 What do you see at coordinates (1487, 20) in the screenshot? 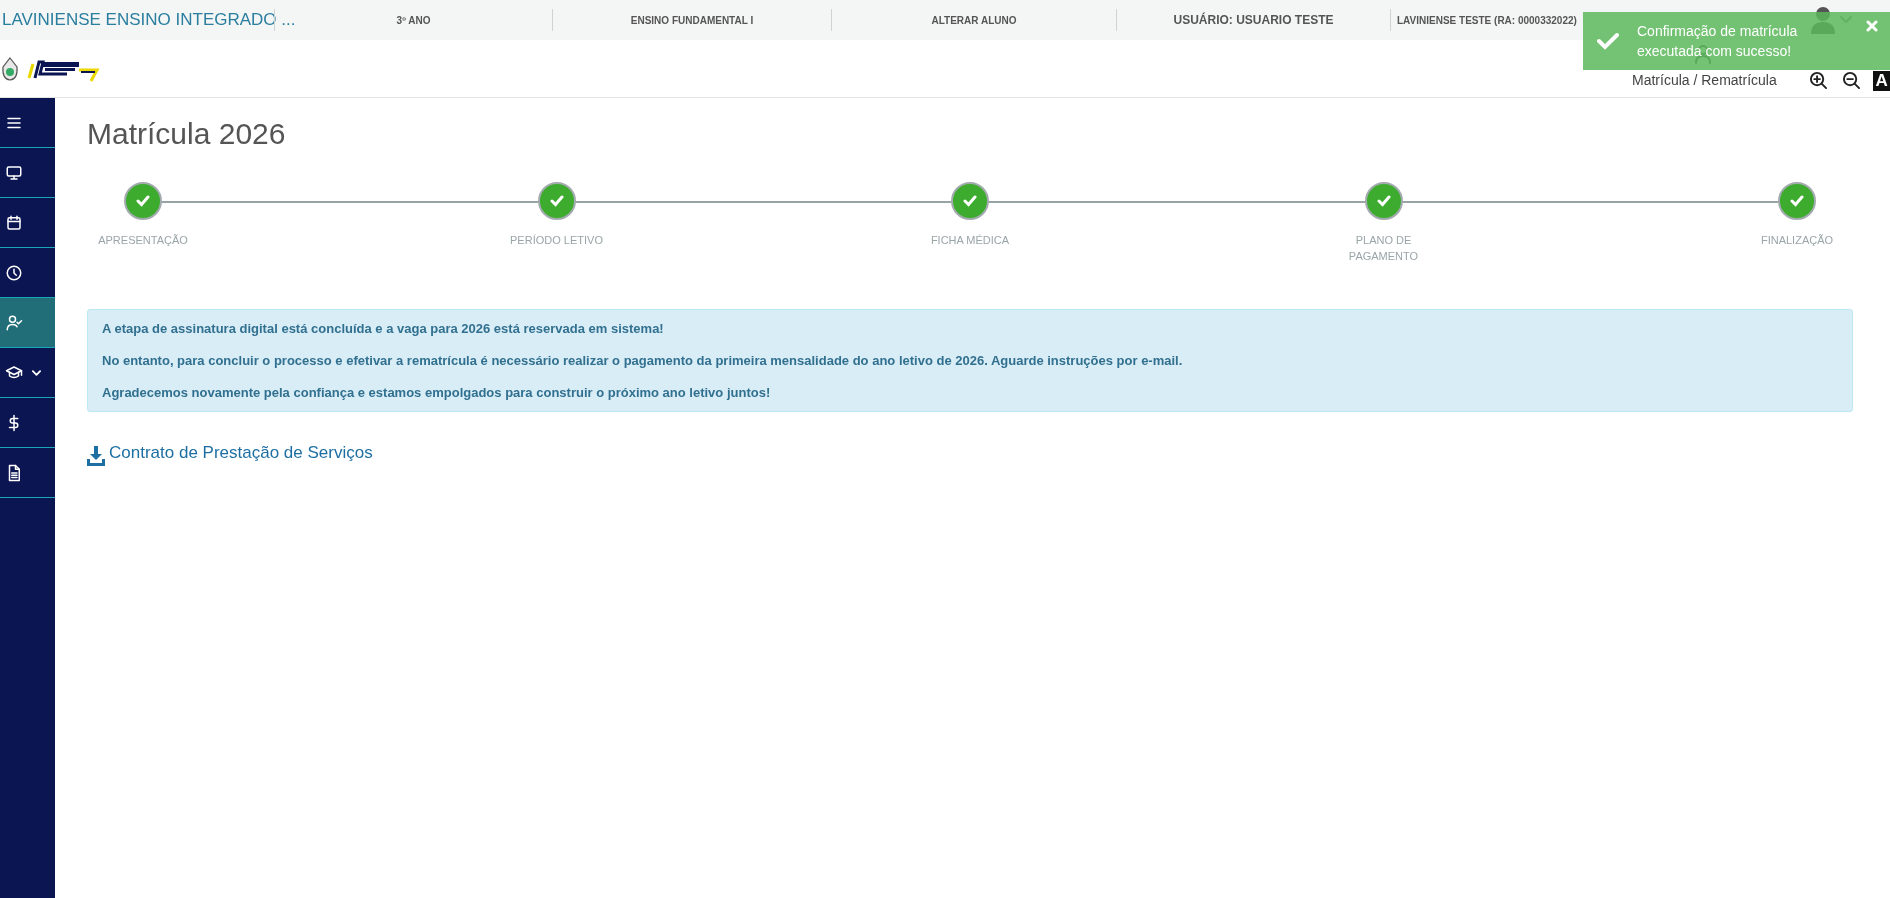
I see `student-name: LAVINIENSE TESTE (RA: 0000332022)` at bounding box center [1487, 20].